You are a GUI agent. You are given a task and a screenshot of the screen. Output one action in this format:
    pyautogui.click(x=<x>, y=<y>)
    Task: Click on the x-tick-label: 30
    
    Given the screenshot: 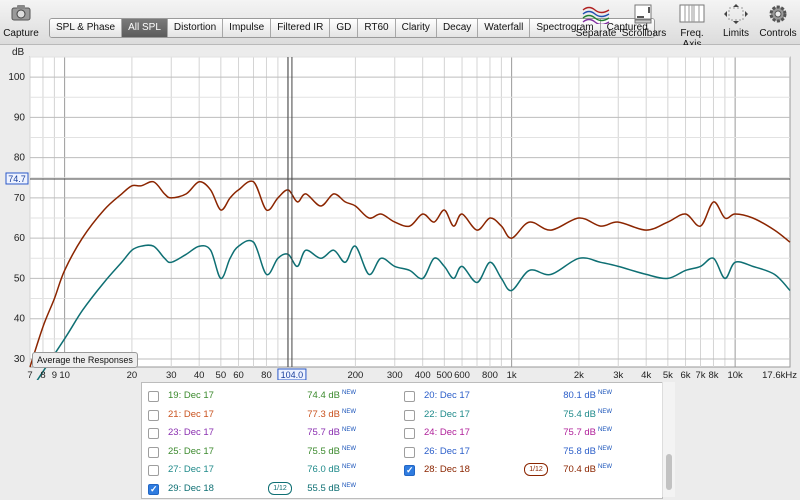 What is the action you would take?
    pyautogui.click(x=171, y=375)
    